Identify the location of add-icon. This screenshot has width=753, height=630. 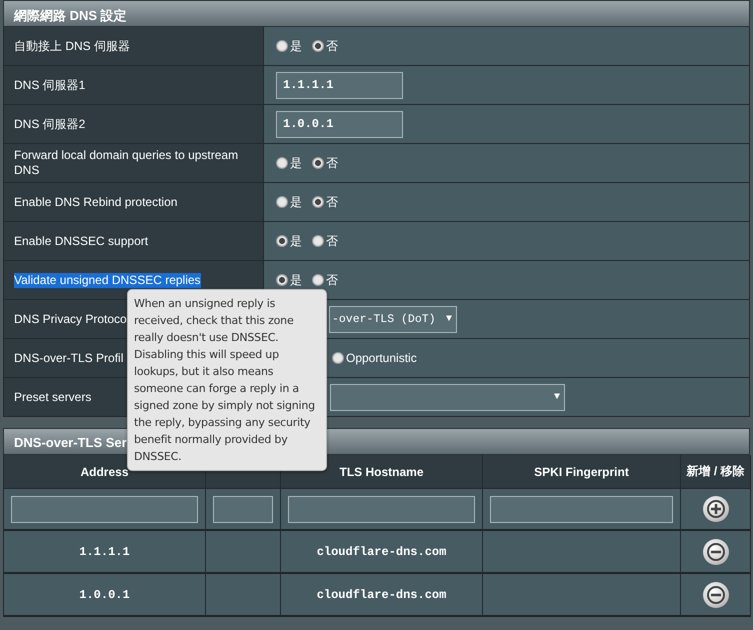
(715, 509).